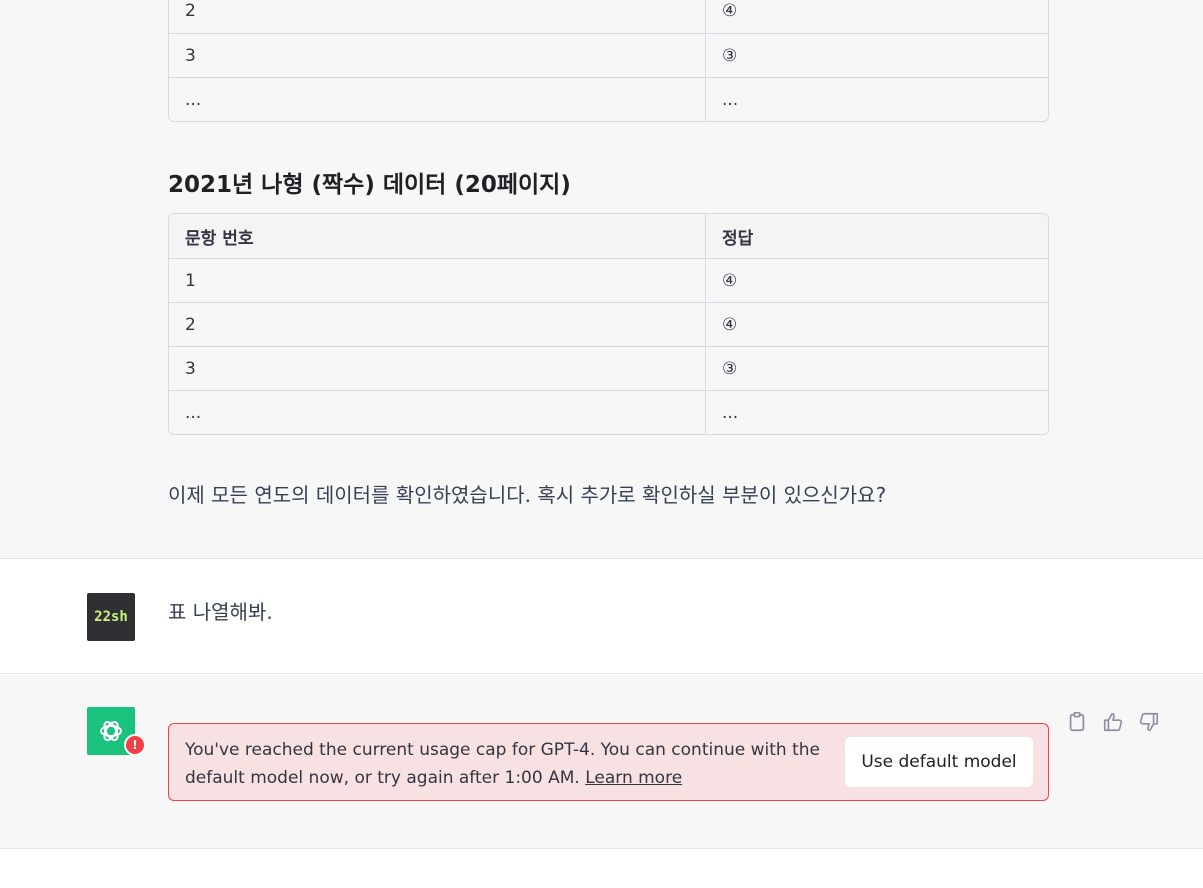 The width and height of the screenshot is (1203, 888). I want to click on column-header-answer: 정답, so click(738, 238).